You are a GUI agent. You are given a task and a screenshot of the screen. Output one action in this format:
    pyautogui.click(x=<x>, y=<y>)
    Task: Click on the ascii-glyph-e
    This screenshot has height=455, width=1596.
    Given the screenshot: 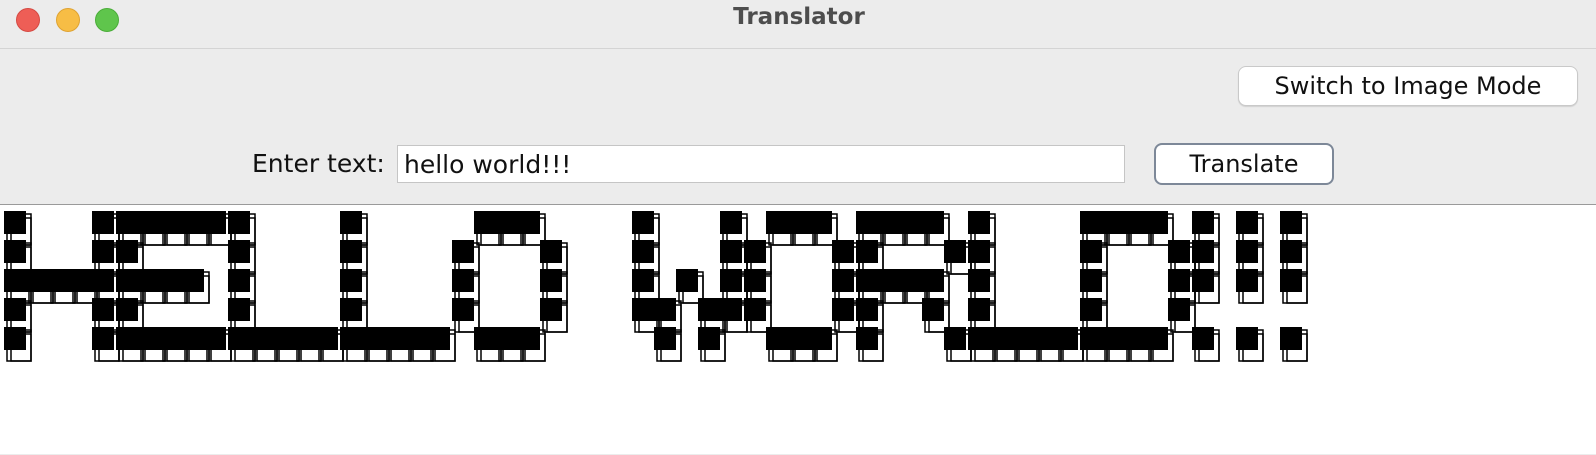 What is the action you would take?
    pyautogui.click(x=174, y=286)
    